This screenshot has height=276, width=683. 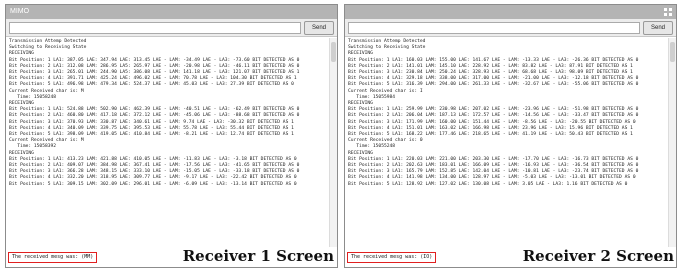 What do you see at coordinates (392, 257) in the screenshot?
I see `received-message-highlight: The received mesg was: (IO)` at bounding box center [392, 257].